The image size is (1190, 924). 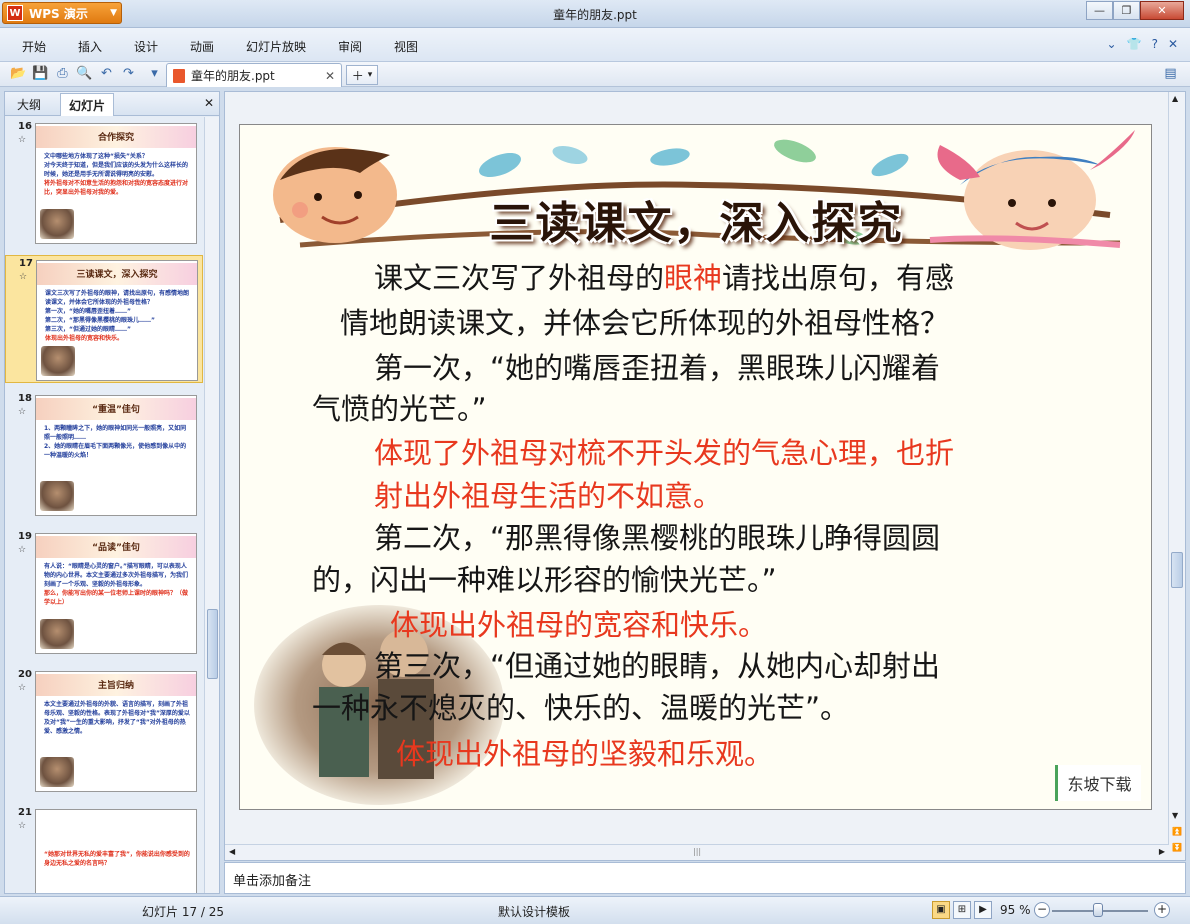 What do you see at coordinates (1112, 44) in the screenshot?
I see `collapse-ribbon-icon: ⌄` at bounding box center [1112, 44].